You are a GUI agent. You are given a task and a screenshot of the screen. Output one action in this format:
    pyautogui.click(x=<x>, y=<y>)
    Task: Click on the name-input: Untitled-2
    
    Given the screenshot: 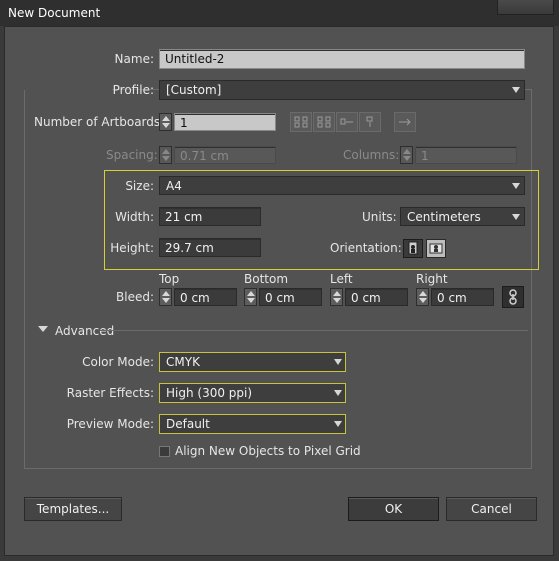 What is the action you would take?
    pyautogui.click(x=342, y=59)
    